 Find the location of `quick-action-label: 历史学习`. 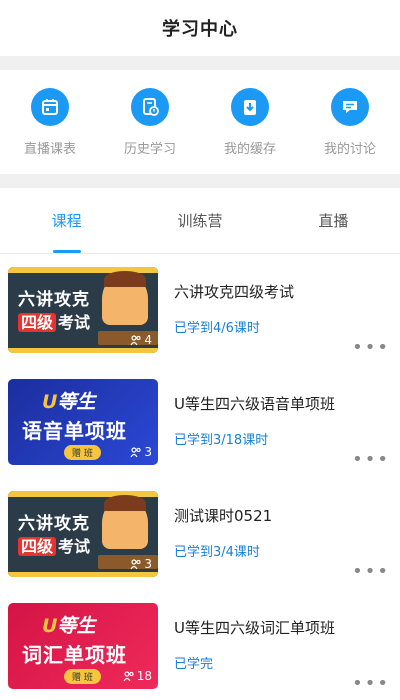

quick-action-label: 历史学习 is located at coordinates (149, 149).